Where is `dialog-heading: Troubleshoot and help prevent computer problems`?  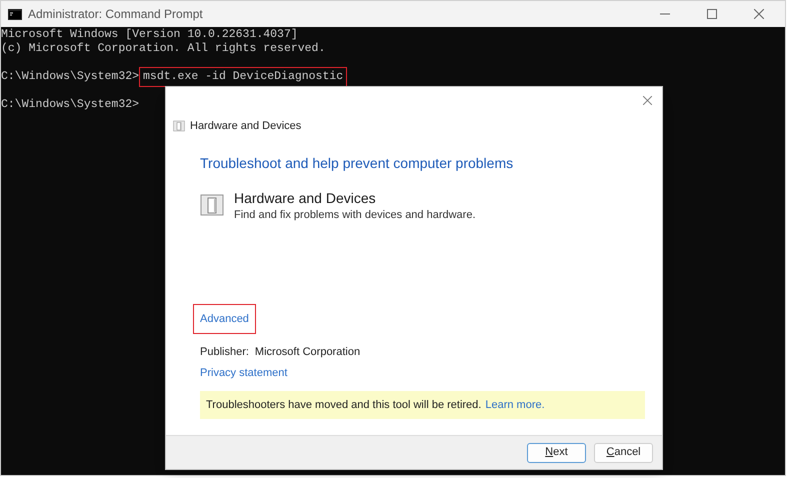
dialog-heading: Troubleshoot and help prevent computer problems is located at coordinates (357, 163).